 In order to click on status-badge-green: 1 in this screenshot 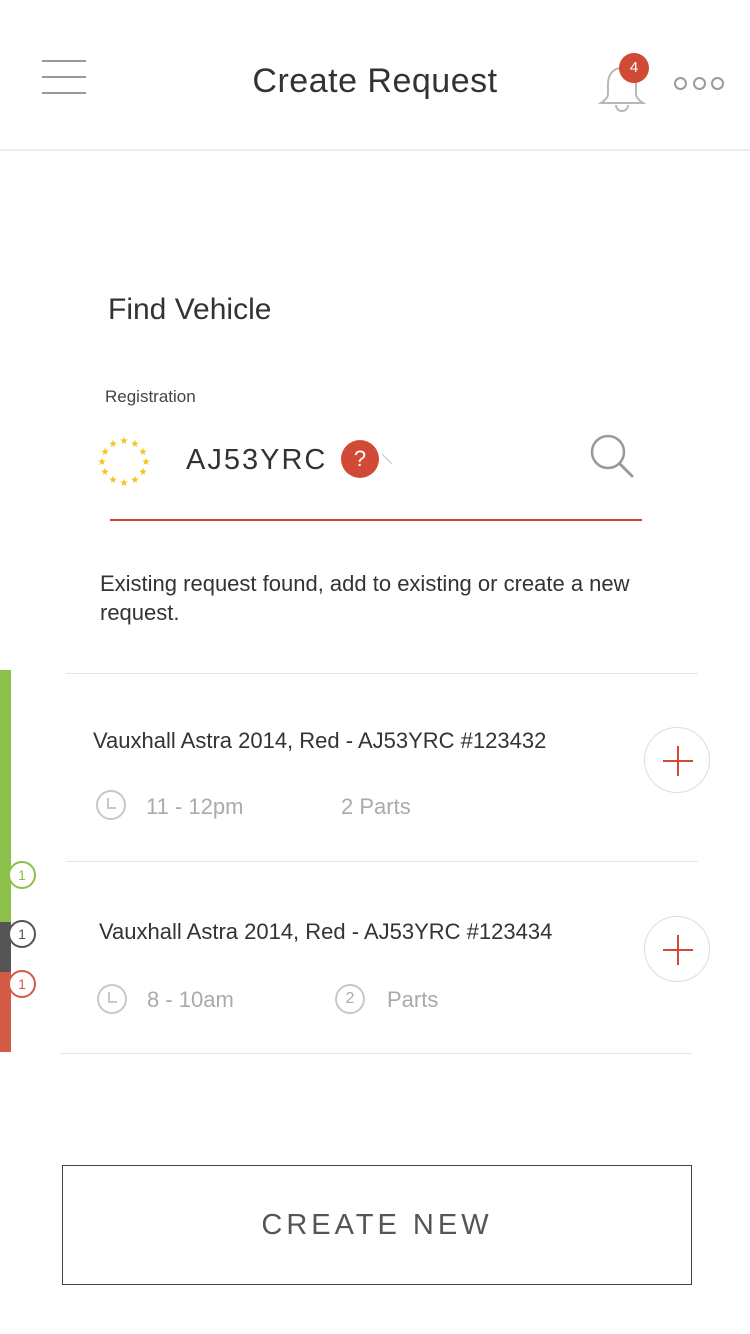, I will do `click(22, 875)`.